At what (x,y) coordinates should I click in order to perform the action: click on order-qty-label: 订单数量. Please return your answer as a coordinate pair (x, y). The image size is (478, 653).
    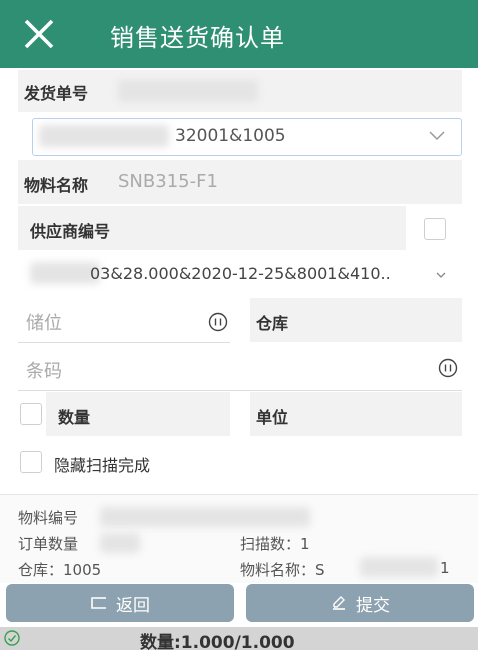
    Looking at the image, I should click on (48, 544).